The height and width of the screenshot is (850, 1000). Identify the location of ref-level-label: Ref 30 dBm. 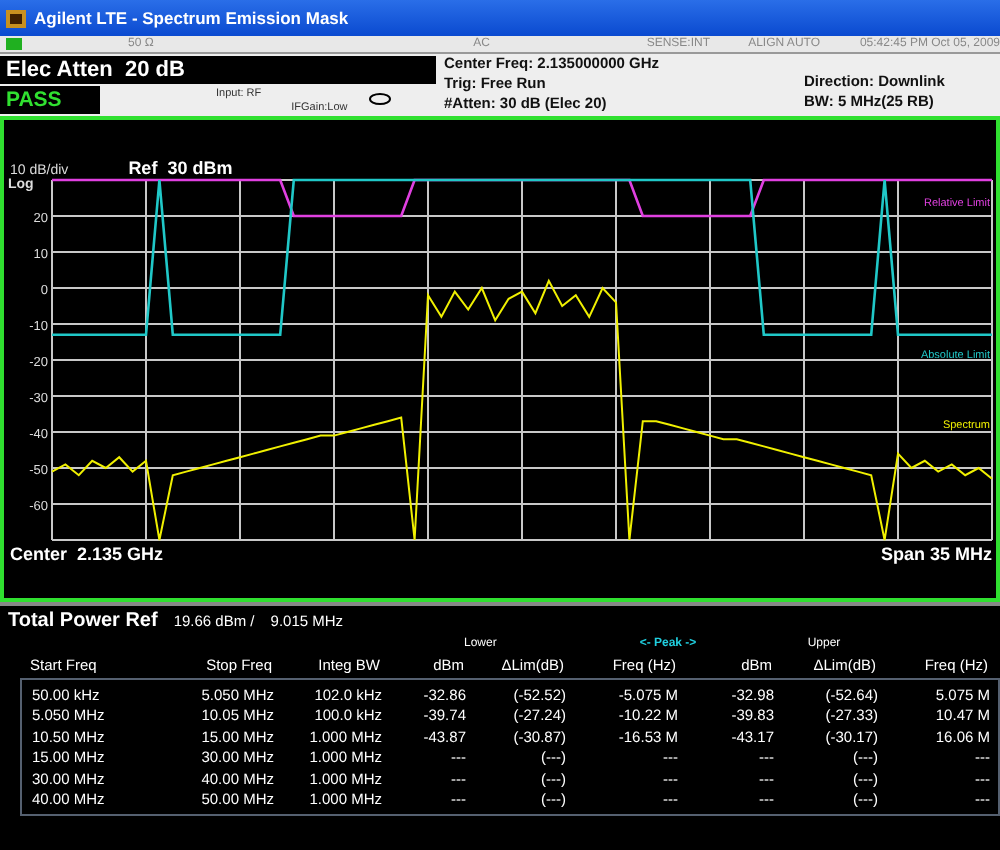
(180, 168).